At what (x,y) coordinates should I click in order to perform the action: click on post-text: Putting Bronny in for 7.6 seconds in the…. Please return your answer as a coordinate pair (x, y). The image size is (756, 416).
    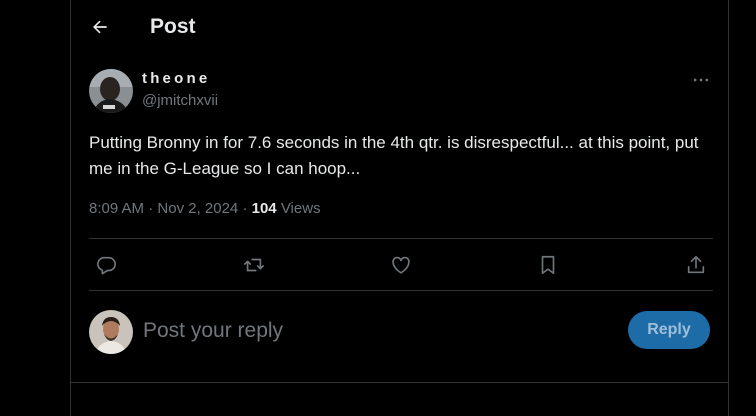
    Looking at the image, I should click on (394, 155).